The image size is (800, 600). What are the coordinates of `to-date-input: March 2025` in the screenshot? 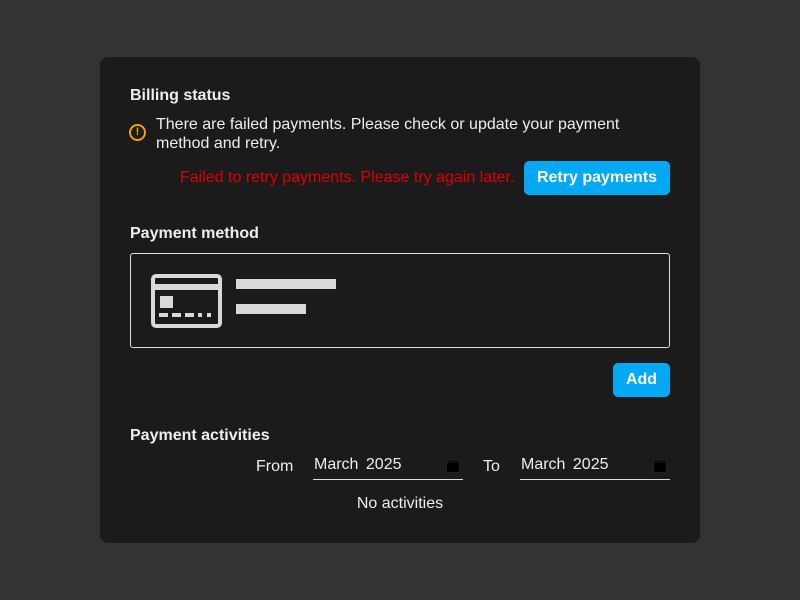 It's located at (595, 466).